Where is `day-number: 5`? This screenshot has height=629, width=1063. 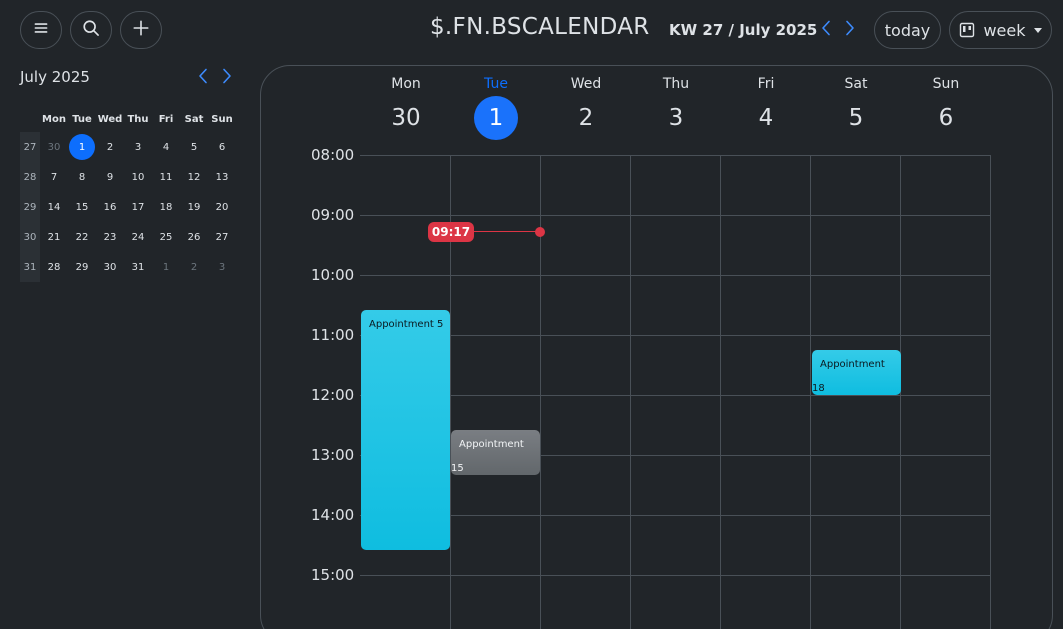
day-number: 5 is located at coordinates (194, 147).